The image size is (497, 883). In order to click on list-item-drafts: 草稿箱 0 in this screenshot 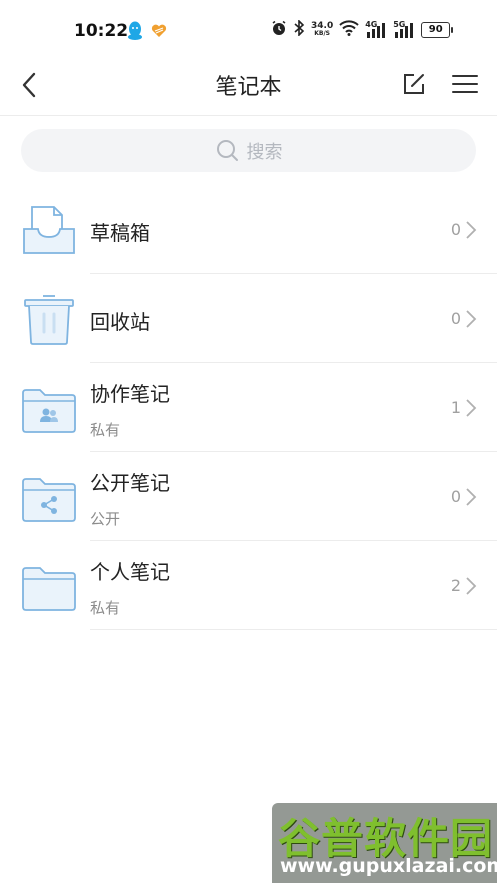, I will do `click(248, 229)`.